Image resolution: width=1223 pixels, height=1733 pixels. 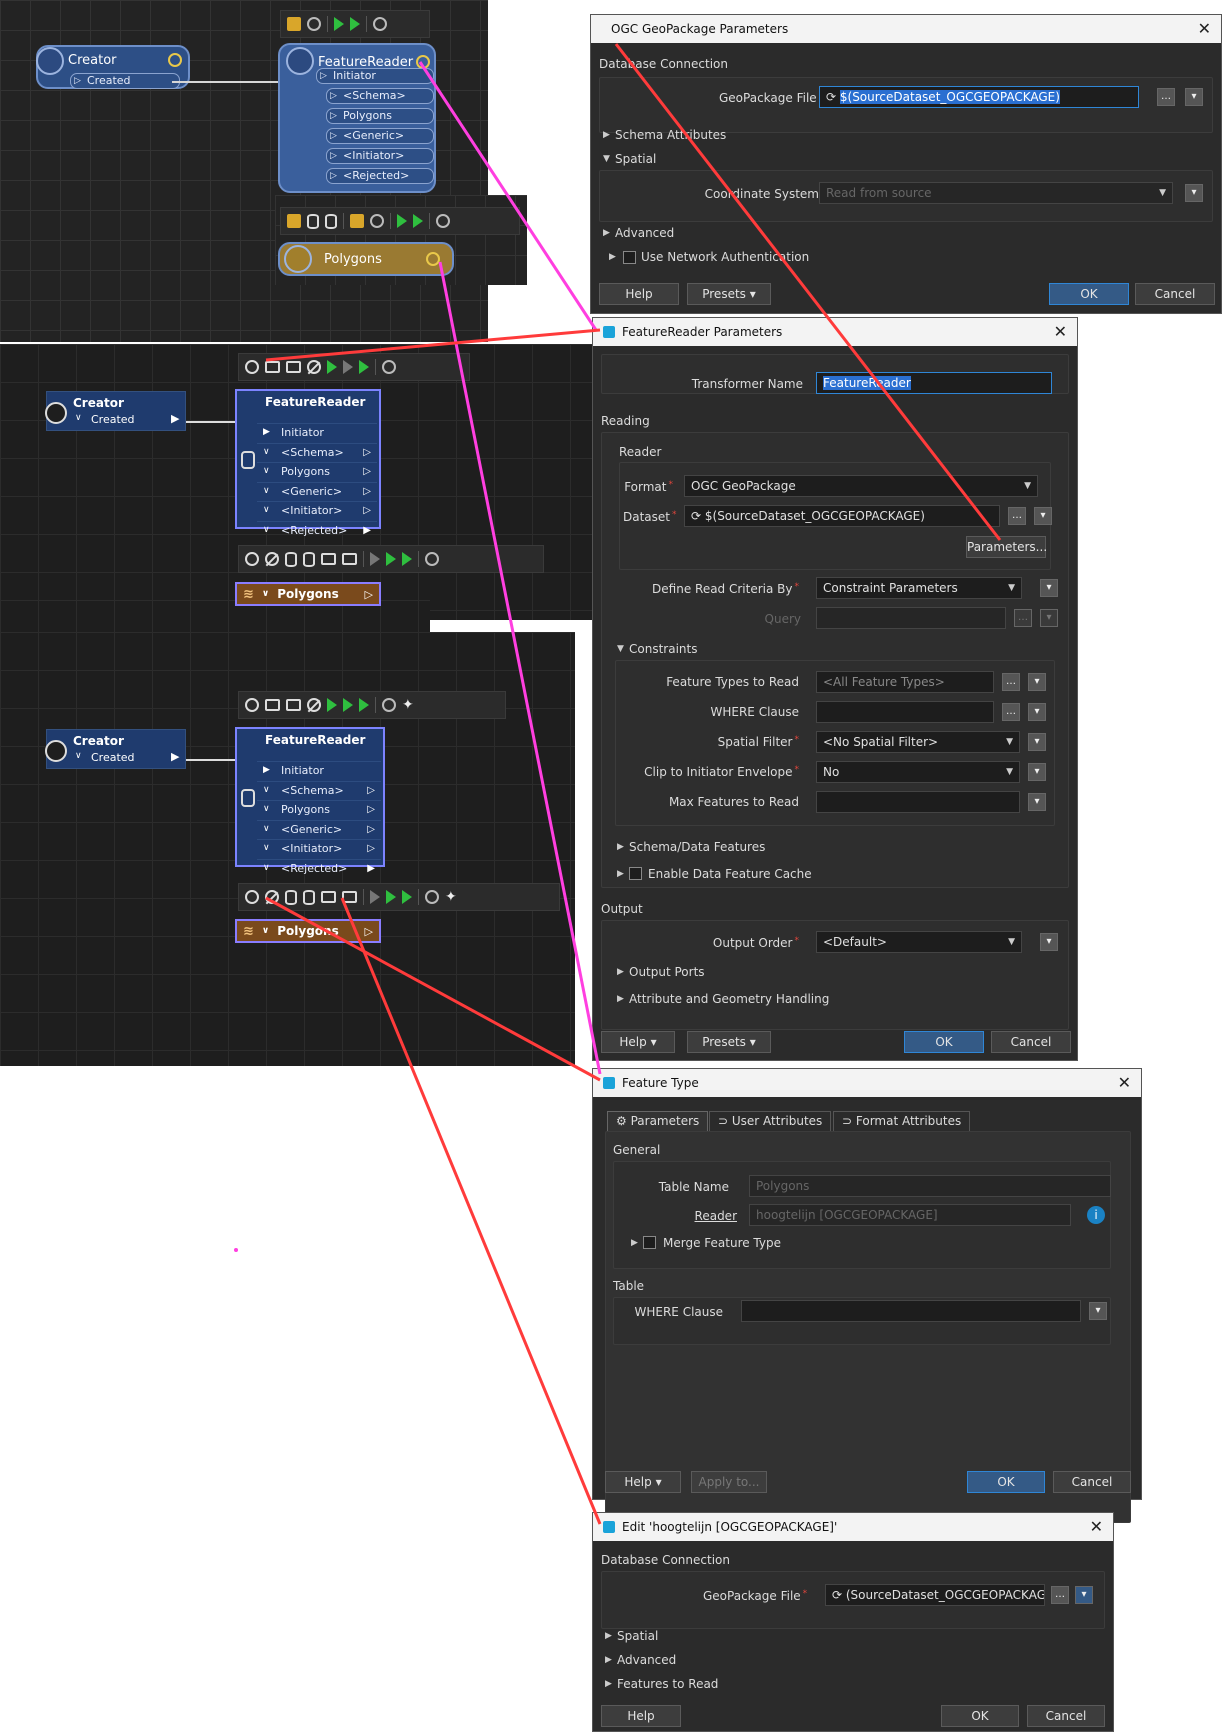 I want to click on reader-port: Initiator, so click(x=375, y=76).